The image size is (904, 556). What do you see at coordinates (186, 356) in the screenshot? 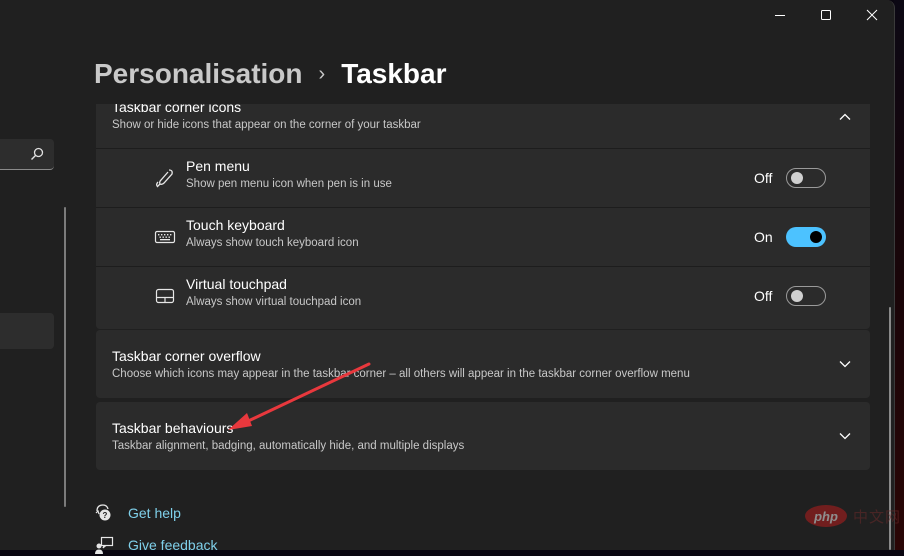
I see `section-title: Taskbar corner overflow` at bounding box center [186, 356].